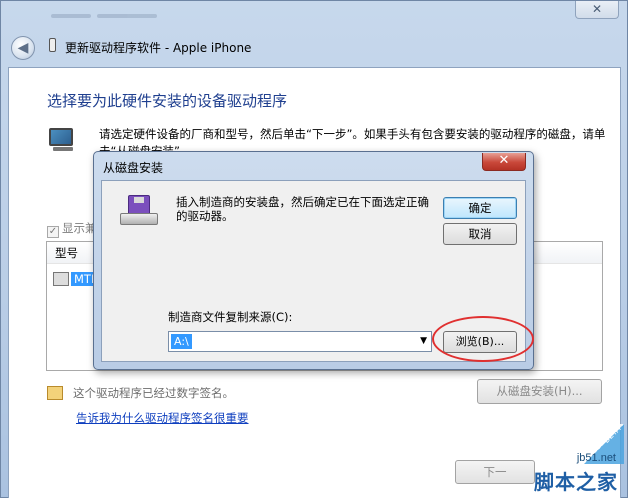 The height and width of the screenshot is (498, 628). What do you see at coordinates (480, 234) in the screenshot?
I see `cancel-button: 取消` at bounding box center [480, 234].